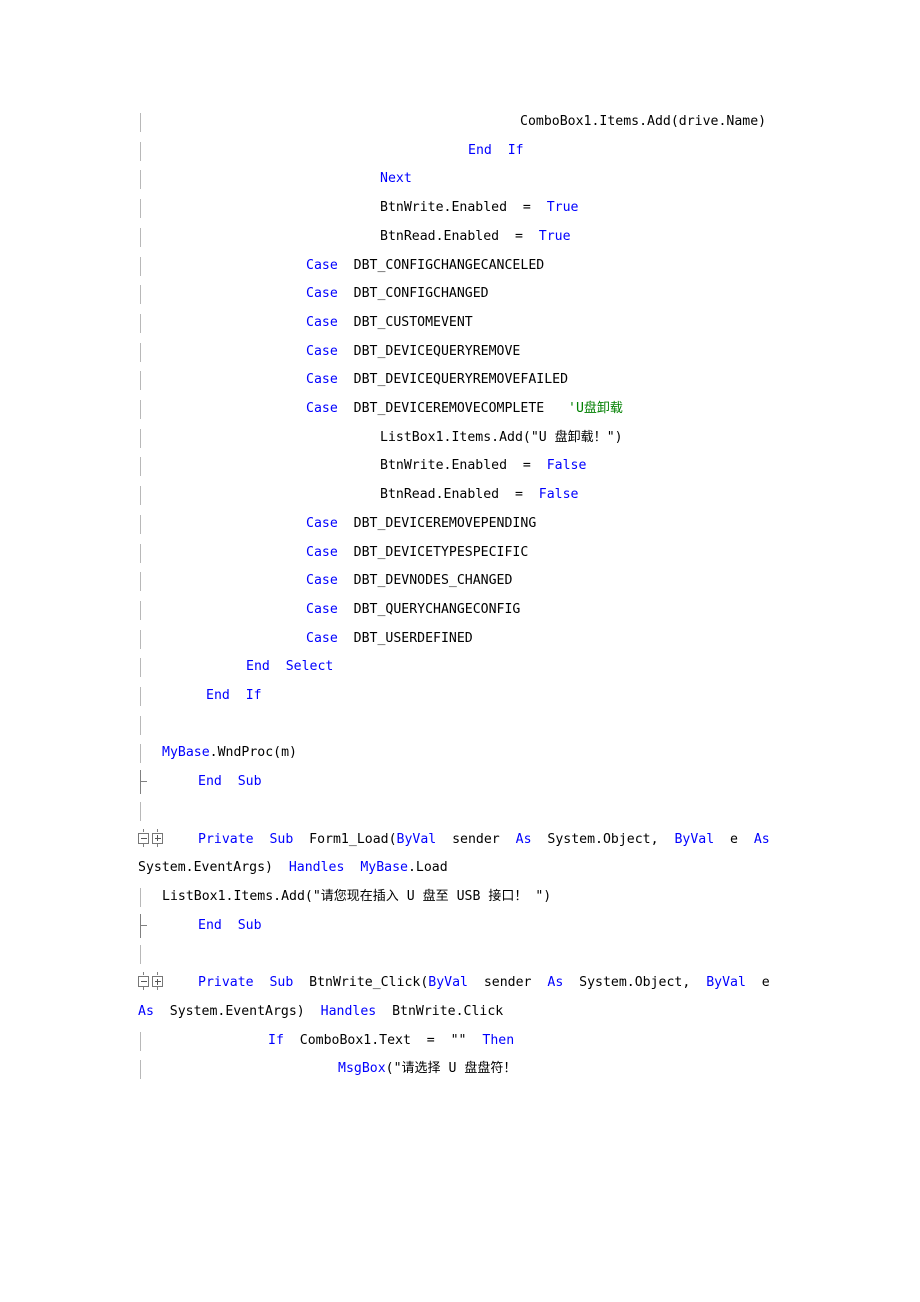 This screenshot has height=1302, width=920. What do you see at coordinates (643, 121) in the screenshot?
I see `code-identifier: ComboBox1.Items.Add(drive.Name)` at bounding box center [643, 121].